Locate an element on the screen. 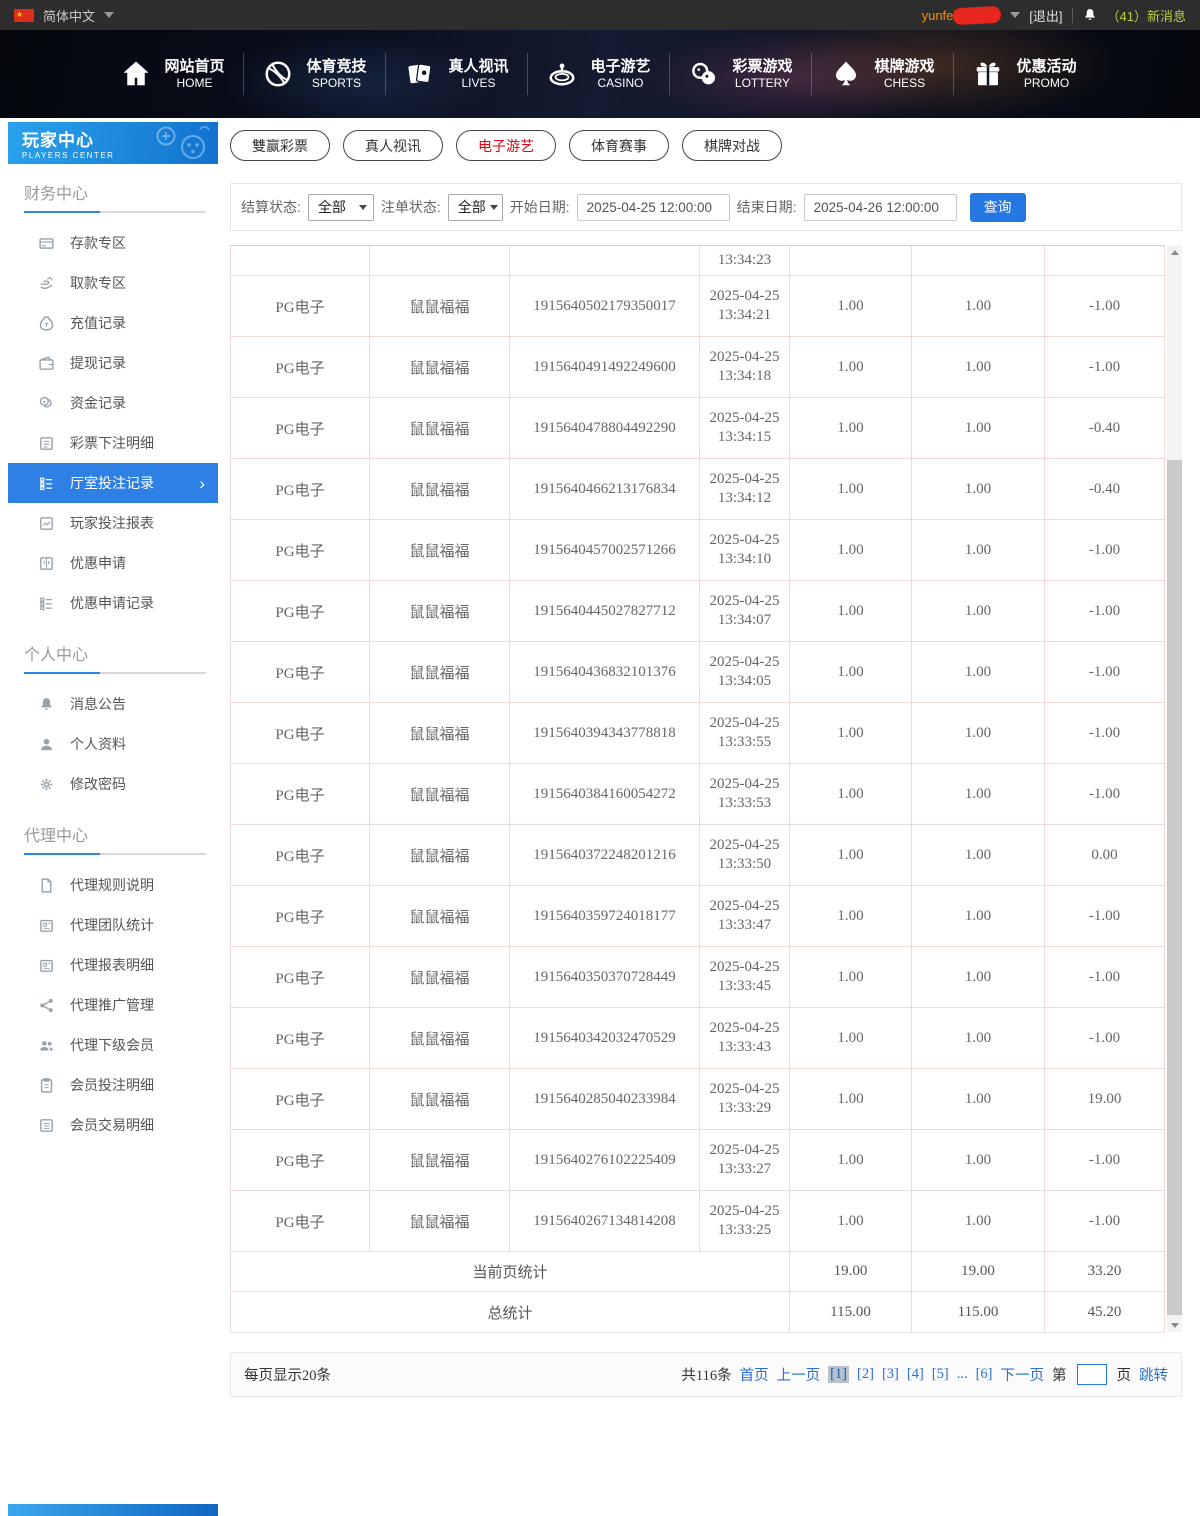  order-status-value: 全部 is located at coordinates (471, 207).